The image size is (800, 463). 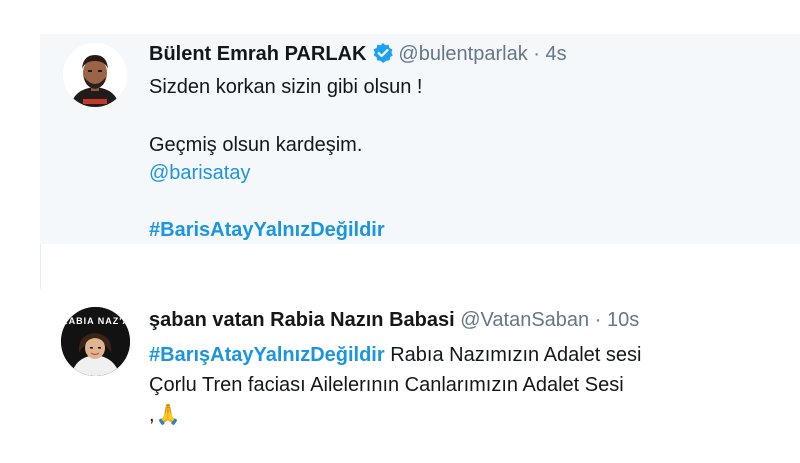 I want to click on avatar-vatansaban: RABIA NAZ'A, so click(x=95, y=341).